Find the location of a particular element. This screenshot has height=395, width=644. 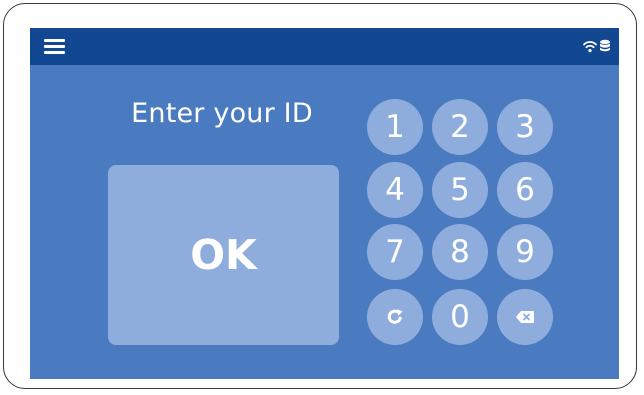

status-icons is located at coordinates (597, 46).